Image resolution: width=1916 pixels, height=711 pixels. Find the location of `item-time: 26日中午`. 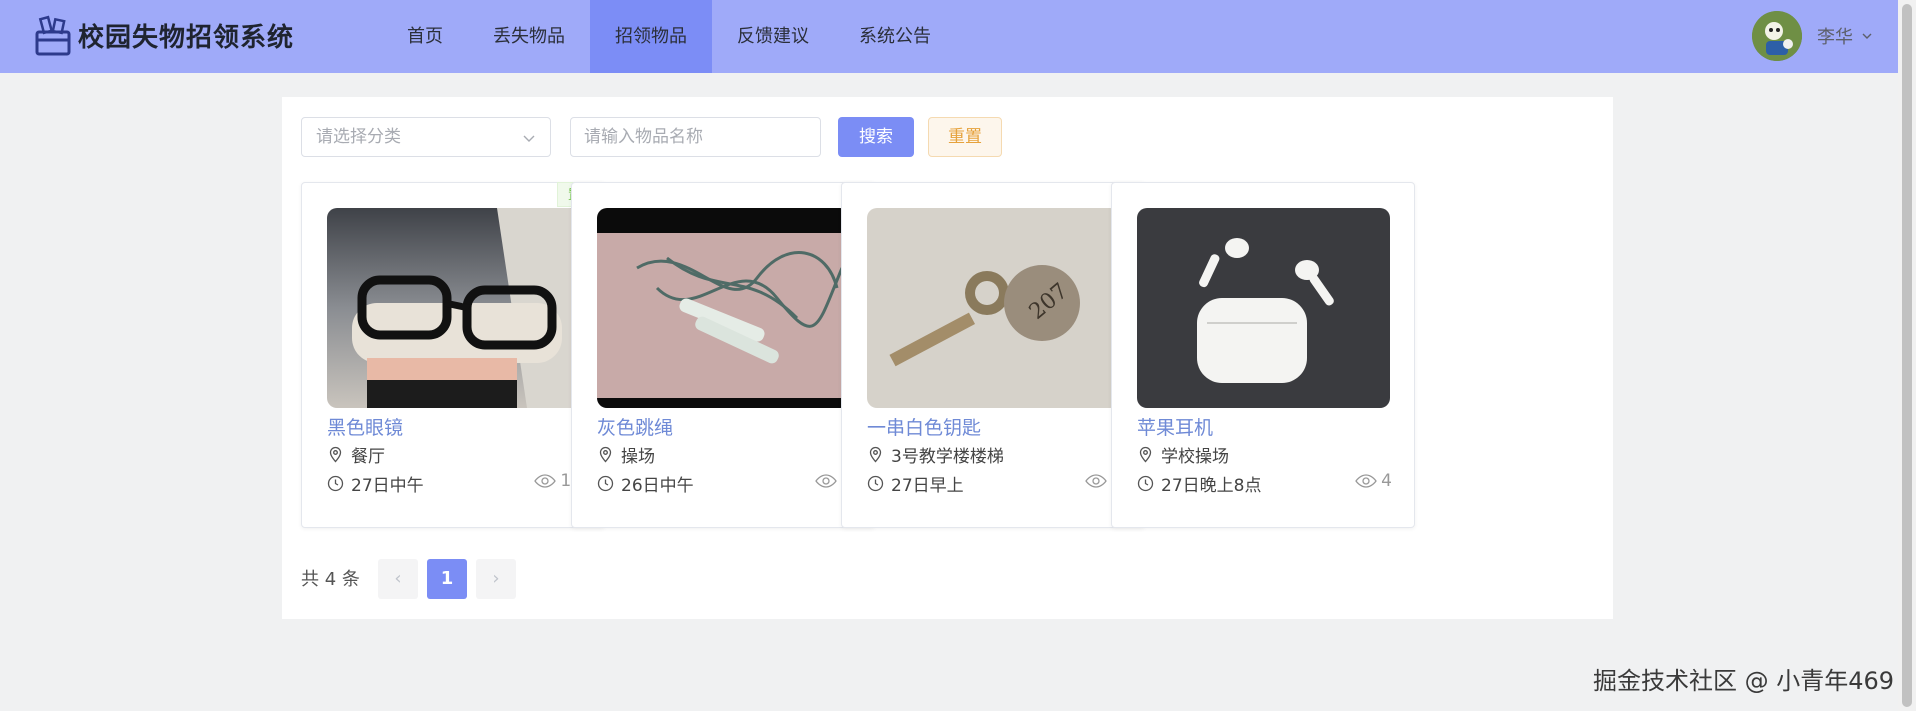

item-time: 26日中午 is located at coordinates (645, 483).